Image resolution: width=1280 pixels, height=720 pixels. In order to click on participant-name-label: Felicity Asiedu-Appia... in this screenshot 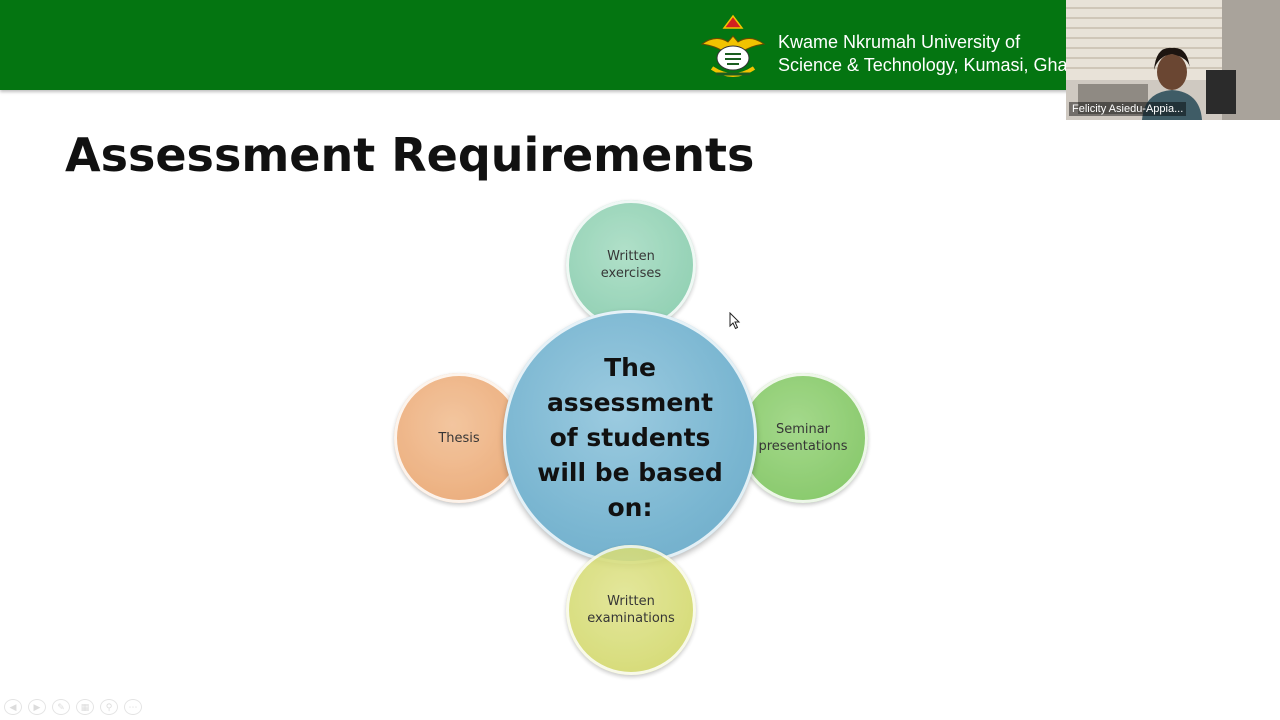, I will do `click(1128, 109)`.